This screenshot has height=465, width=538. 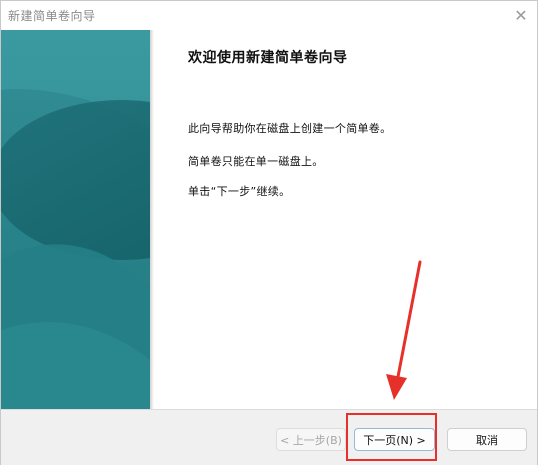 I want to click on close-icon: ✕, so click(x=521, y=15).